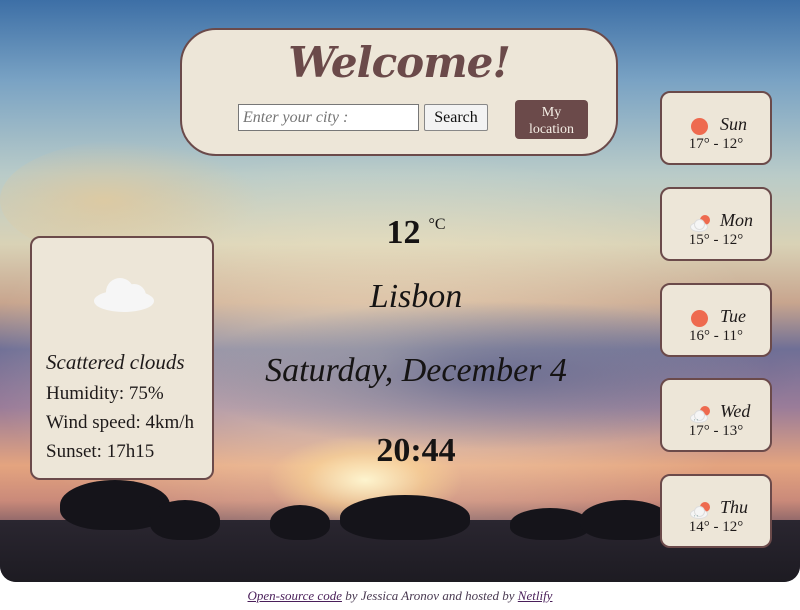 The width and height of the screenshot is (800, 610). Describe the element at coordinates (403, 232) in the screenshot. I see `temperature-value: 12` at that location.